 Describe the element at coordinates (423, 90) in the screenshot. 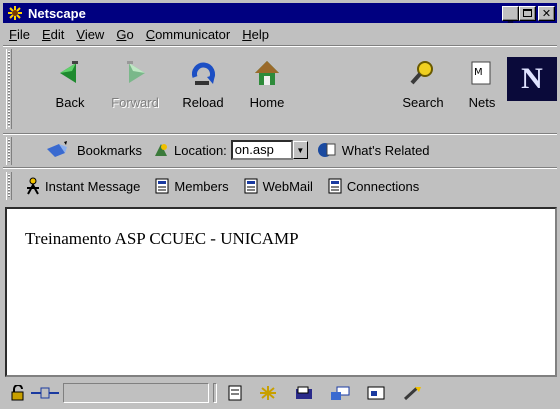

I see `search-button: Search` at that location.